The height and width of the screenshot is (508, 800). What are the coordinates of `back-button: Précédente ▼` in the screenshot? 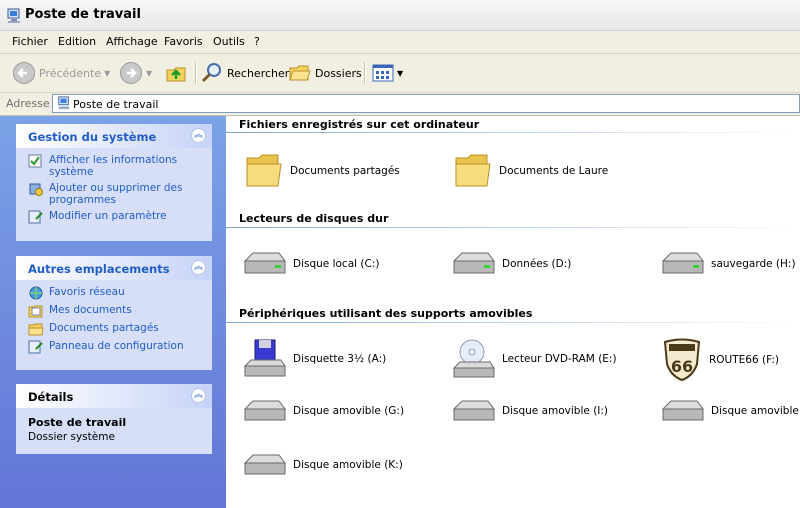 It's located at (61, 73).